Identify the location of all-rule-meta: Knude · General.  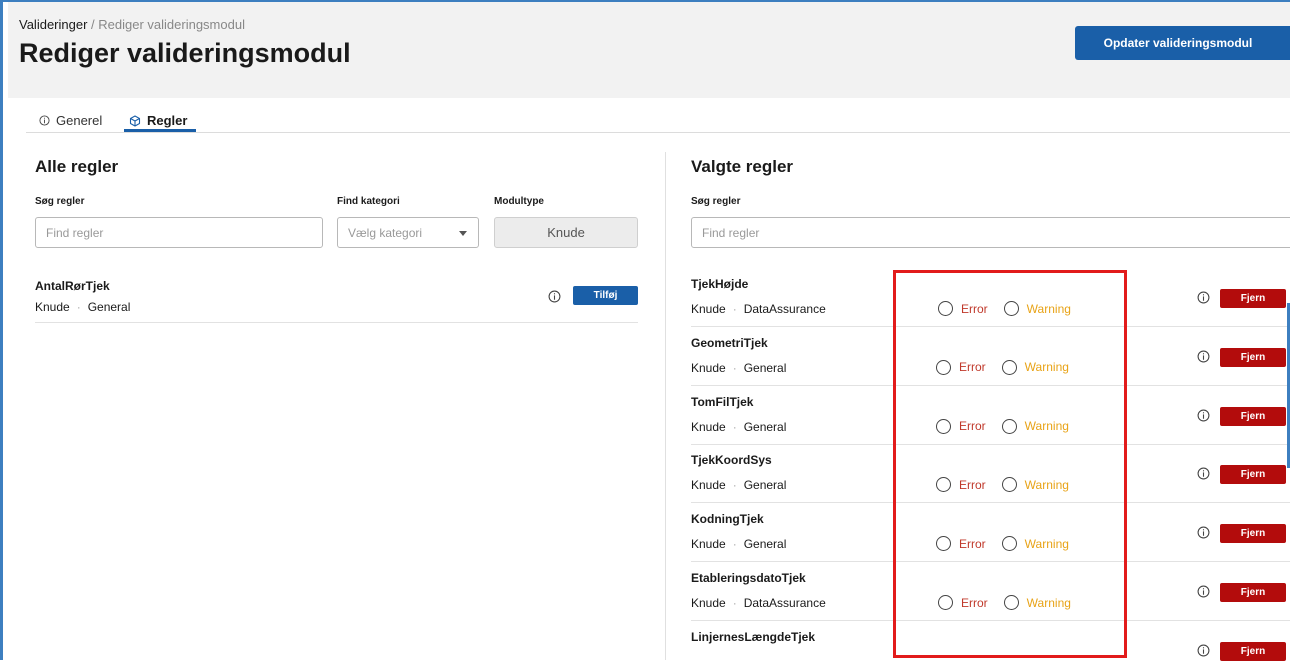
(82, 307).